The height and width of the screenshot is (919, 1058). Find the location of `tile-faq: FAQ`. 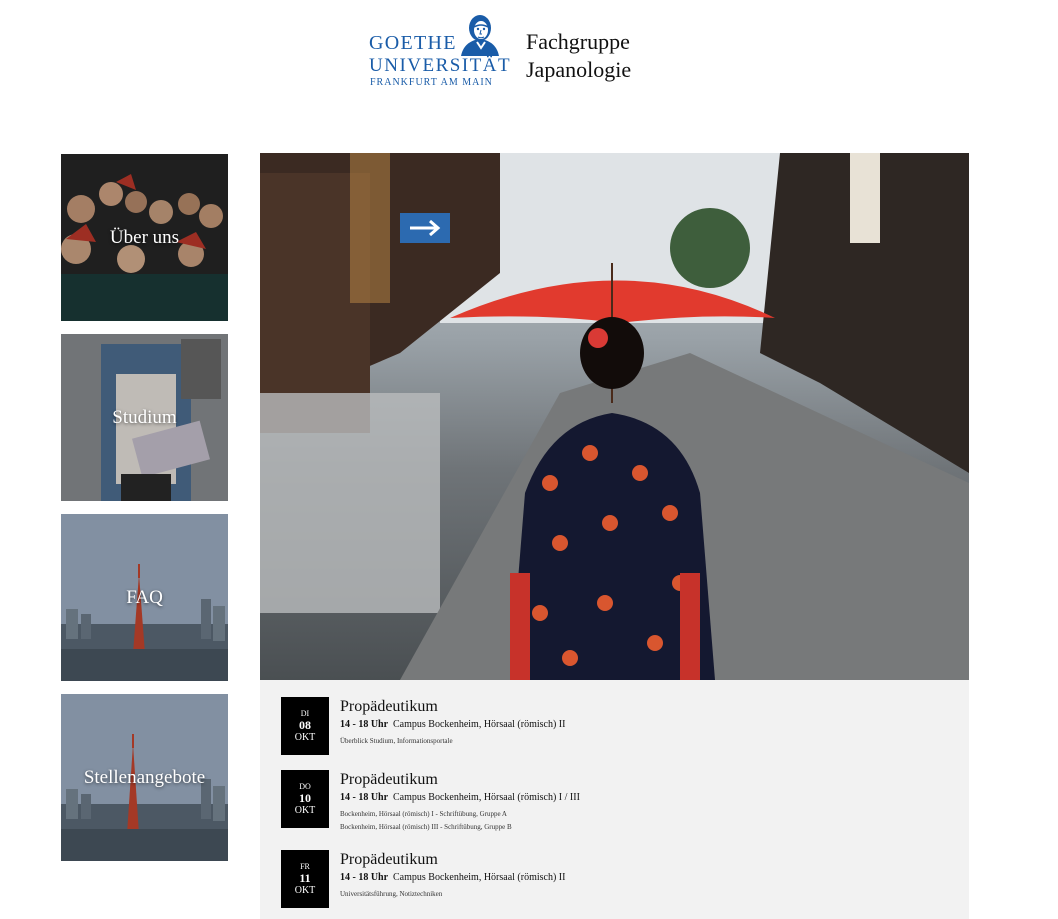

tile-faq: FAQ is located at coordinates (144, 597).